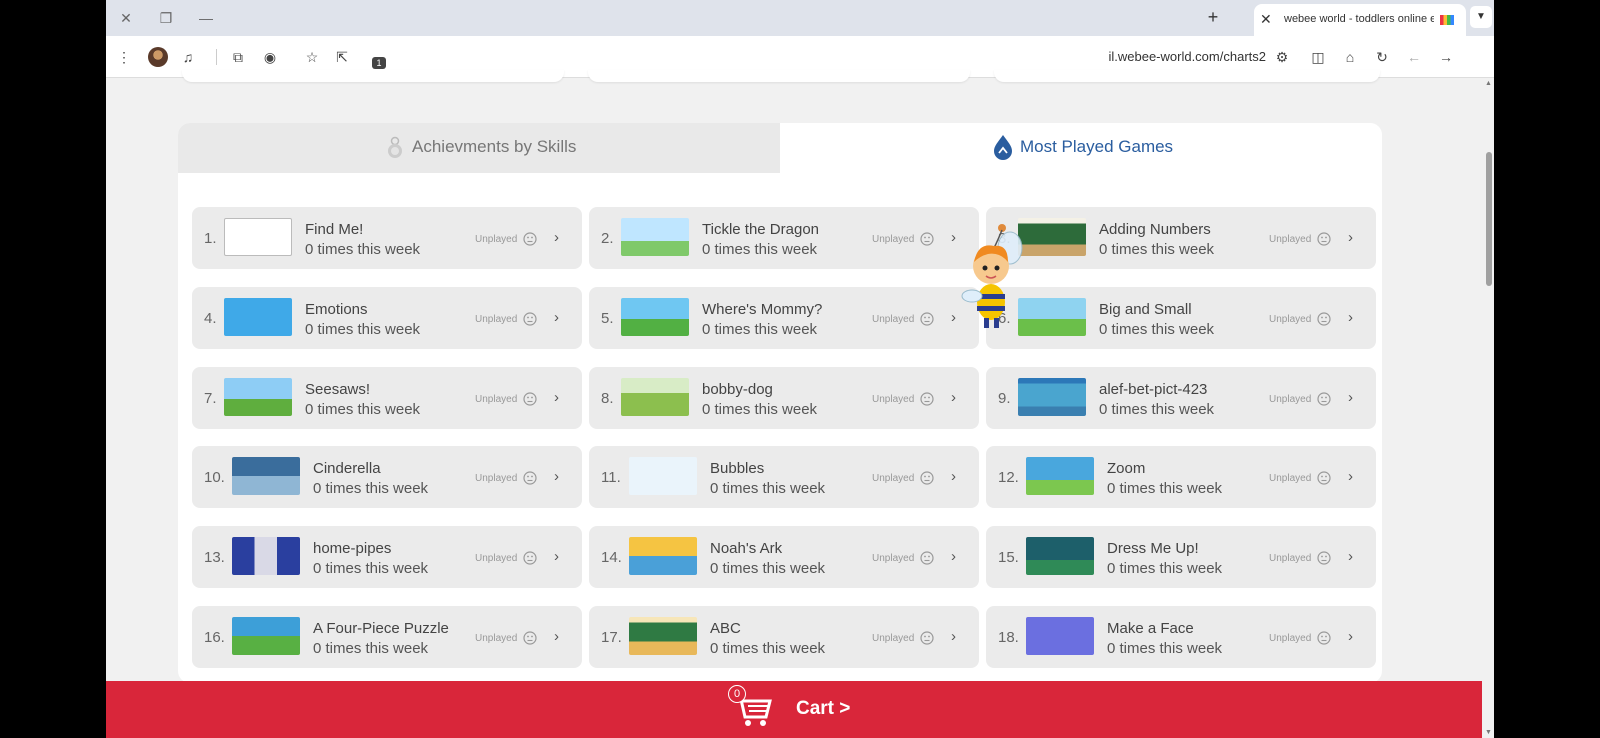 The height and width of the screenshot is (738, 1600). I want to click on restore-window-icon: ❐, so click(166, 18).